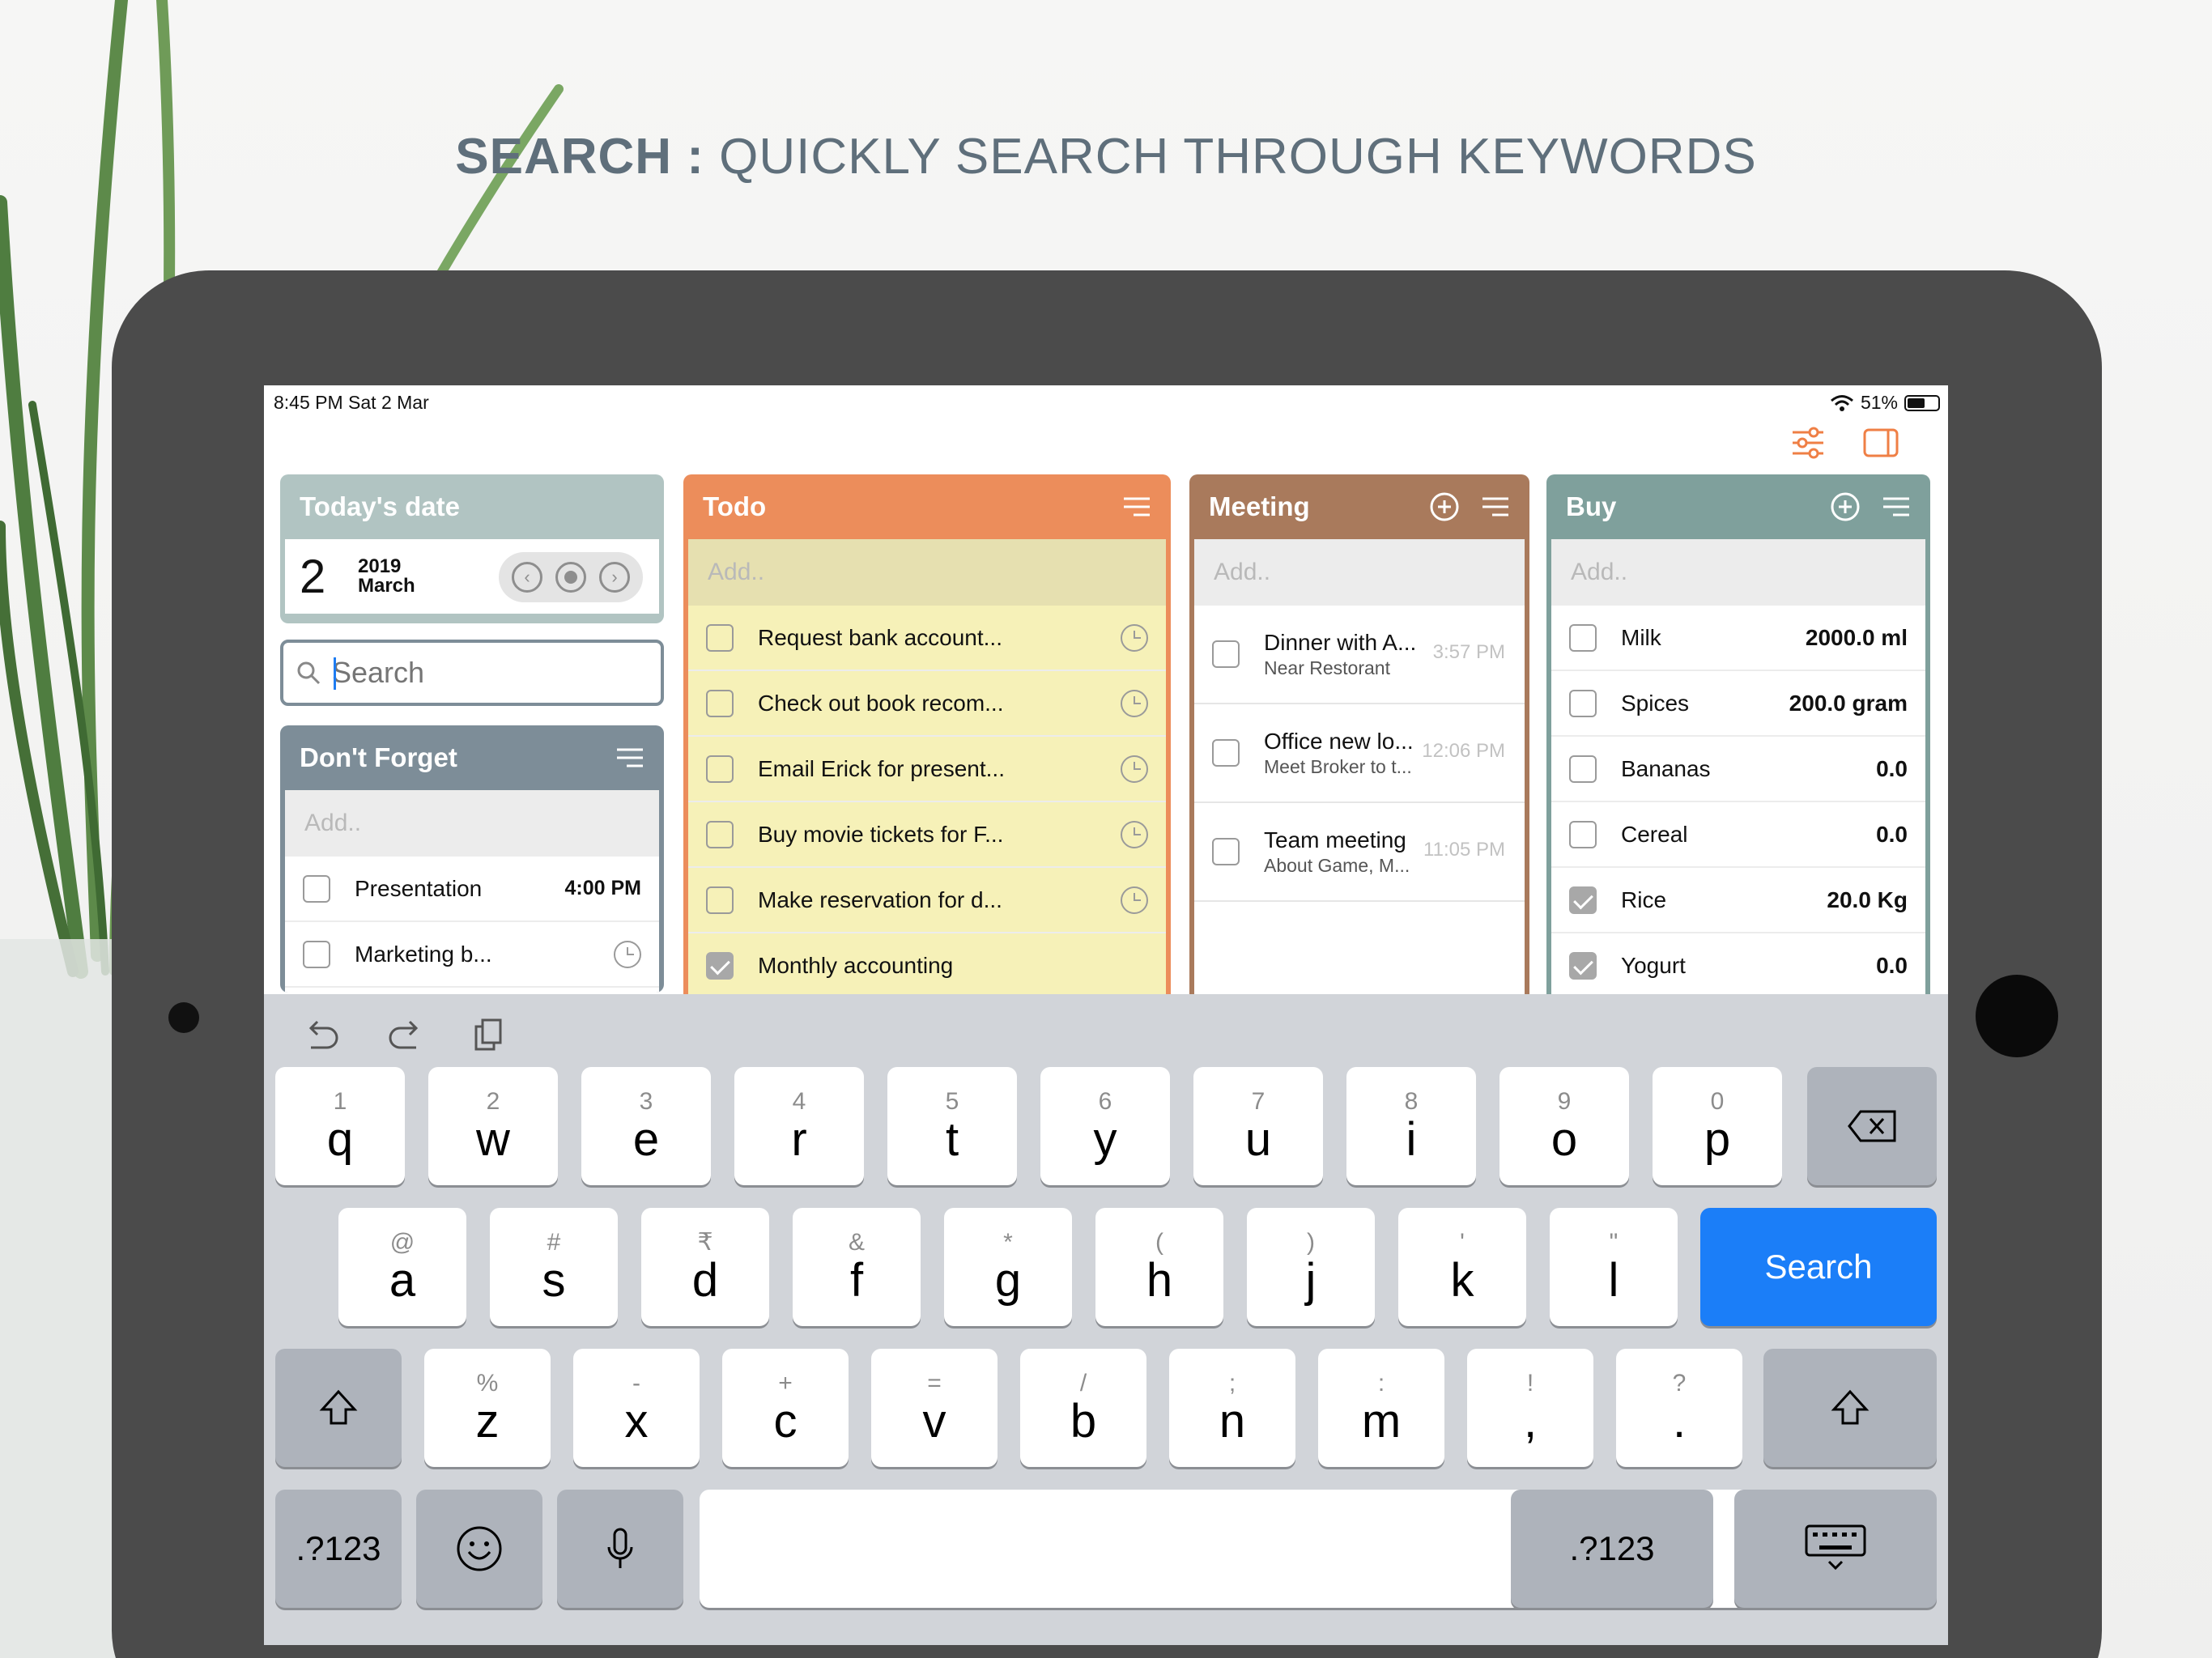  I want to click on home-button, so click(2017, 1016).